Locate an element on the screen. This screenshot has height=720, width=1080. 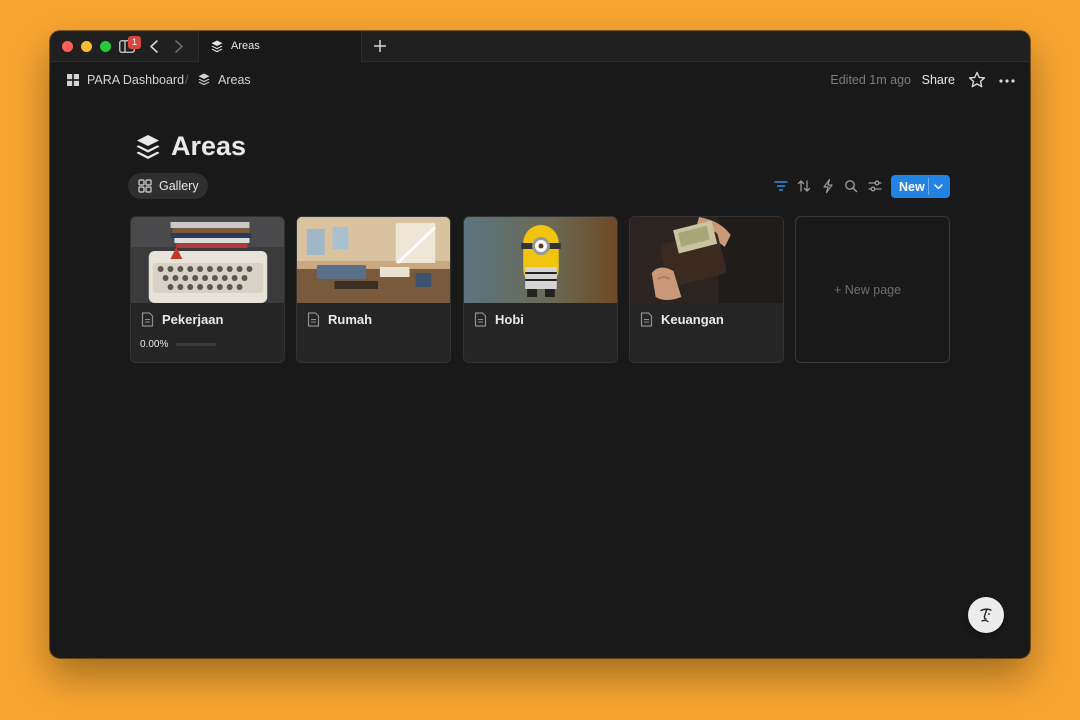
card-title: Hobi is located at coordinates (509, 319).